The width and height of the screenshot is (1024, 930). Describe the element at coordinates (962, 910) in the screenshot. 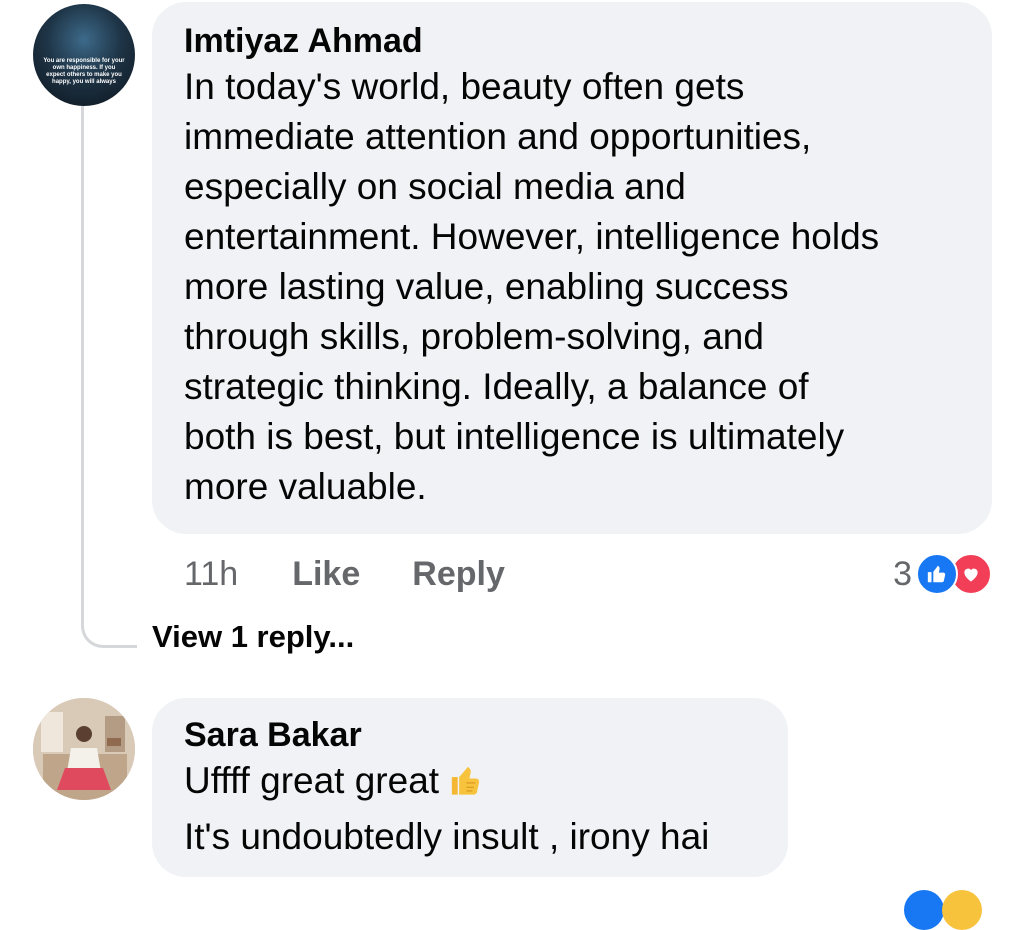

I see `haha-reaction-icon` at that location.